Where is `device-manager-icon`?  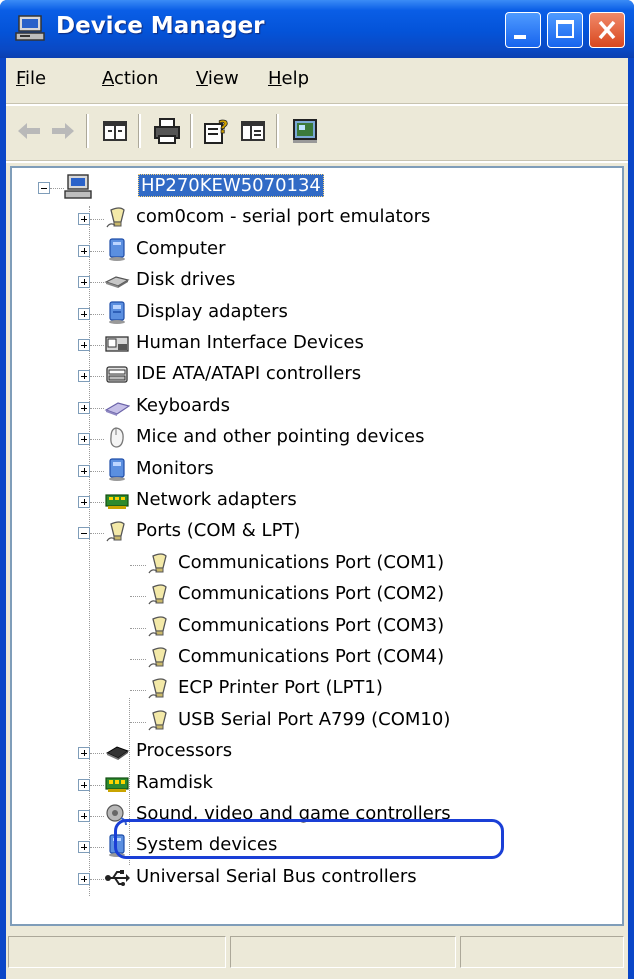 device-manager-icon is located at coordinates (30, 28).